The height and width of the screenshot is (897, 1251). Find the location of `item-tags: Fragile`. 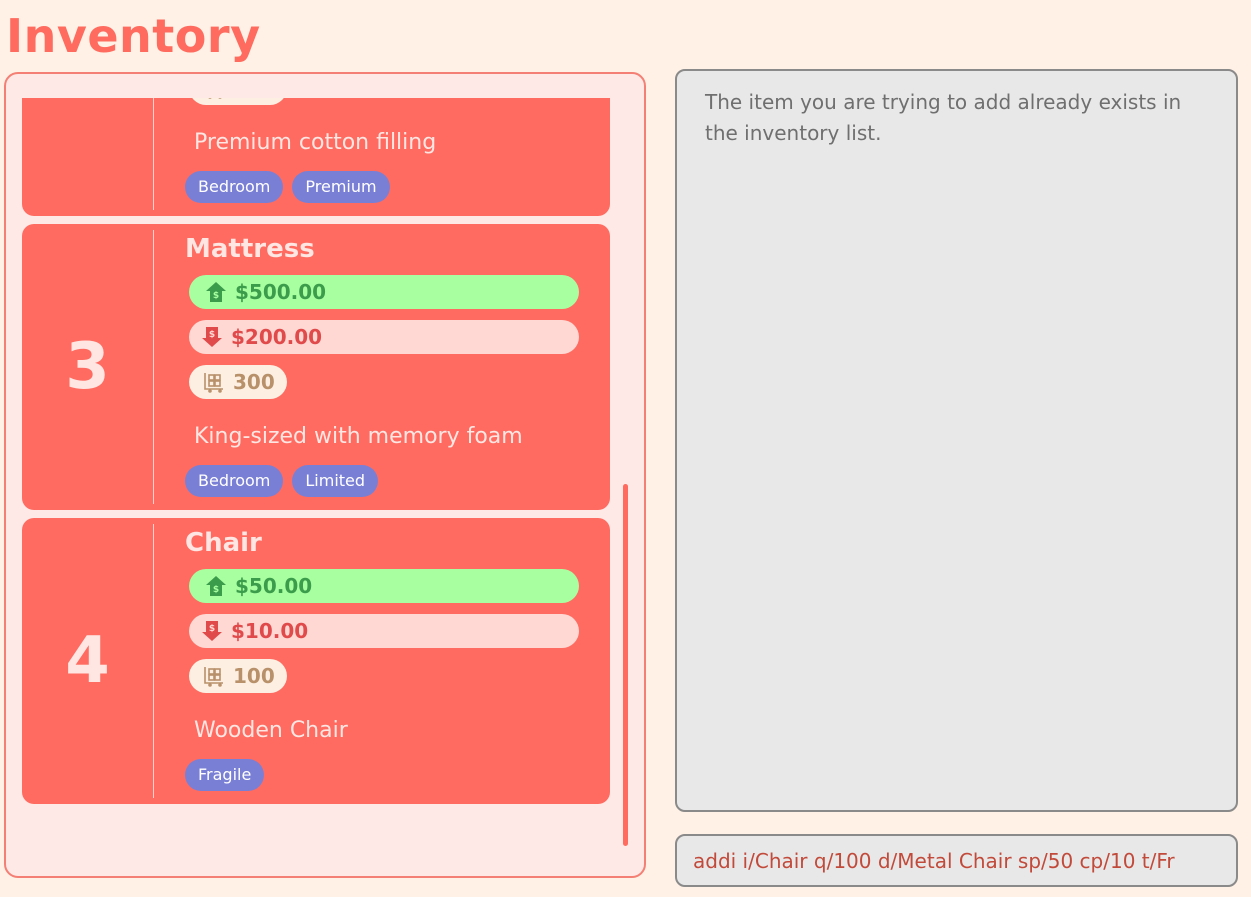

item-tags: Fragile is located at coordinates (225, 775).